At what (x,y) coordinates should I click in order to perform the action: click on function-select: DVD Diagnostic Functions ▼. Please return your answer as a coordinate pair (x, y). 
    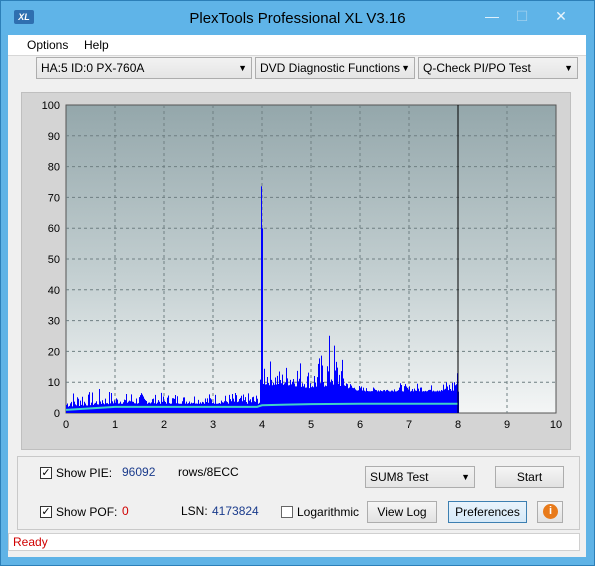
    Looking at the image, I should click on (335, 68).